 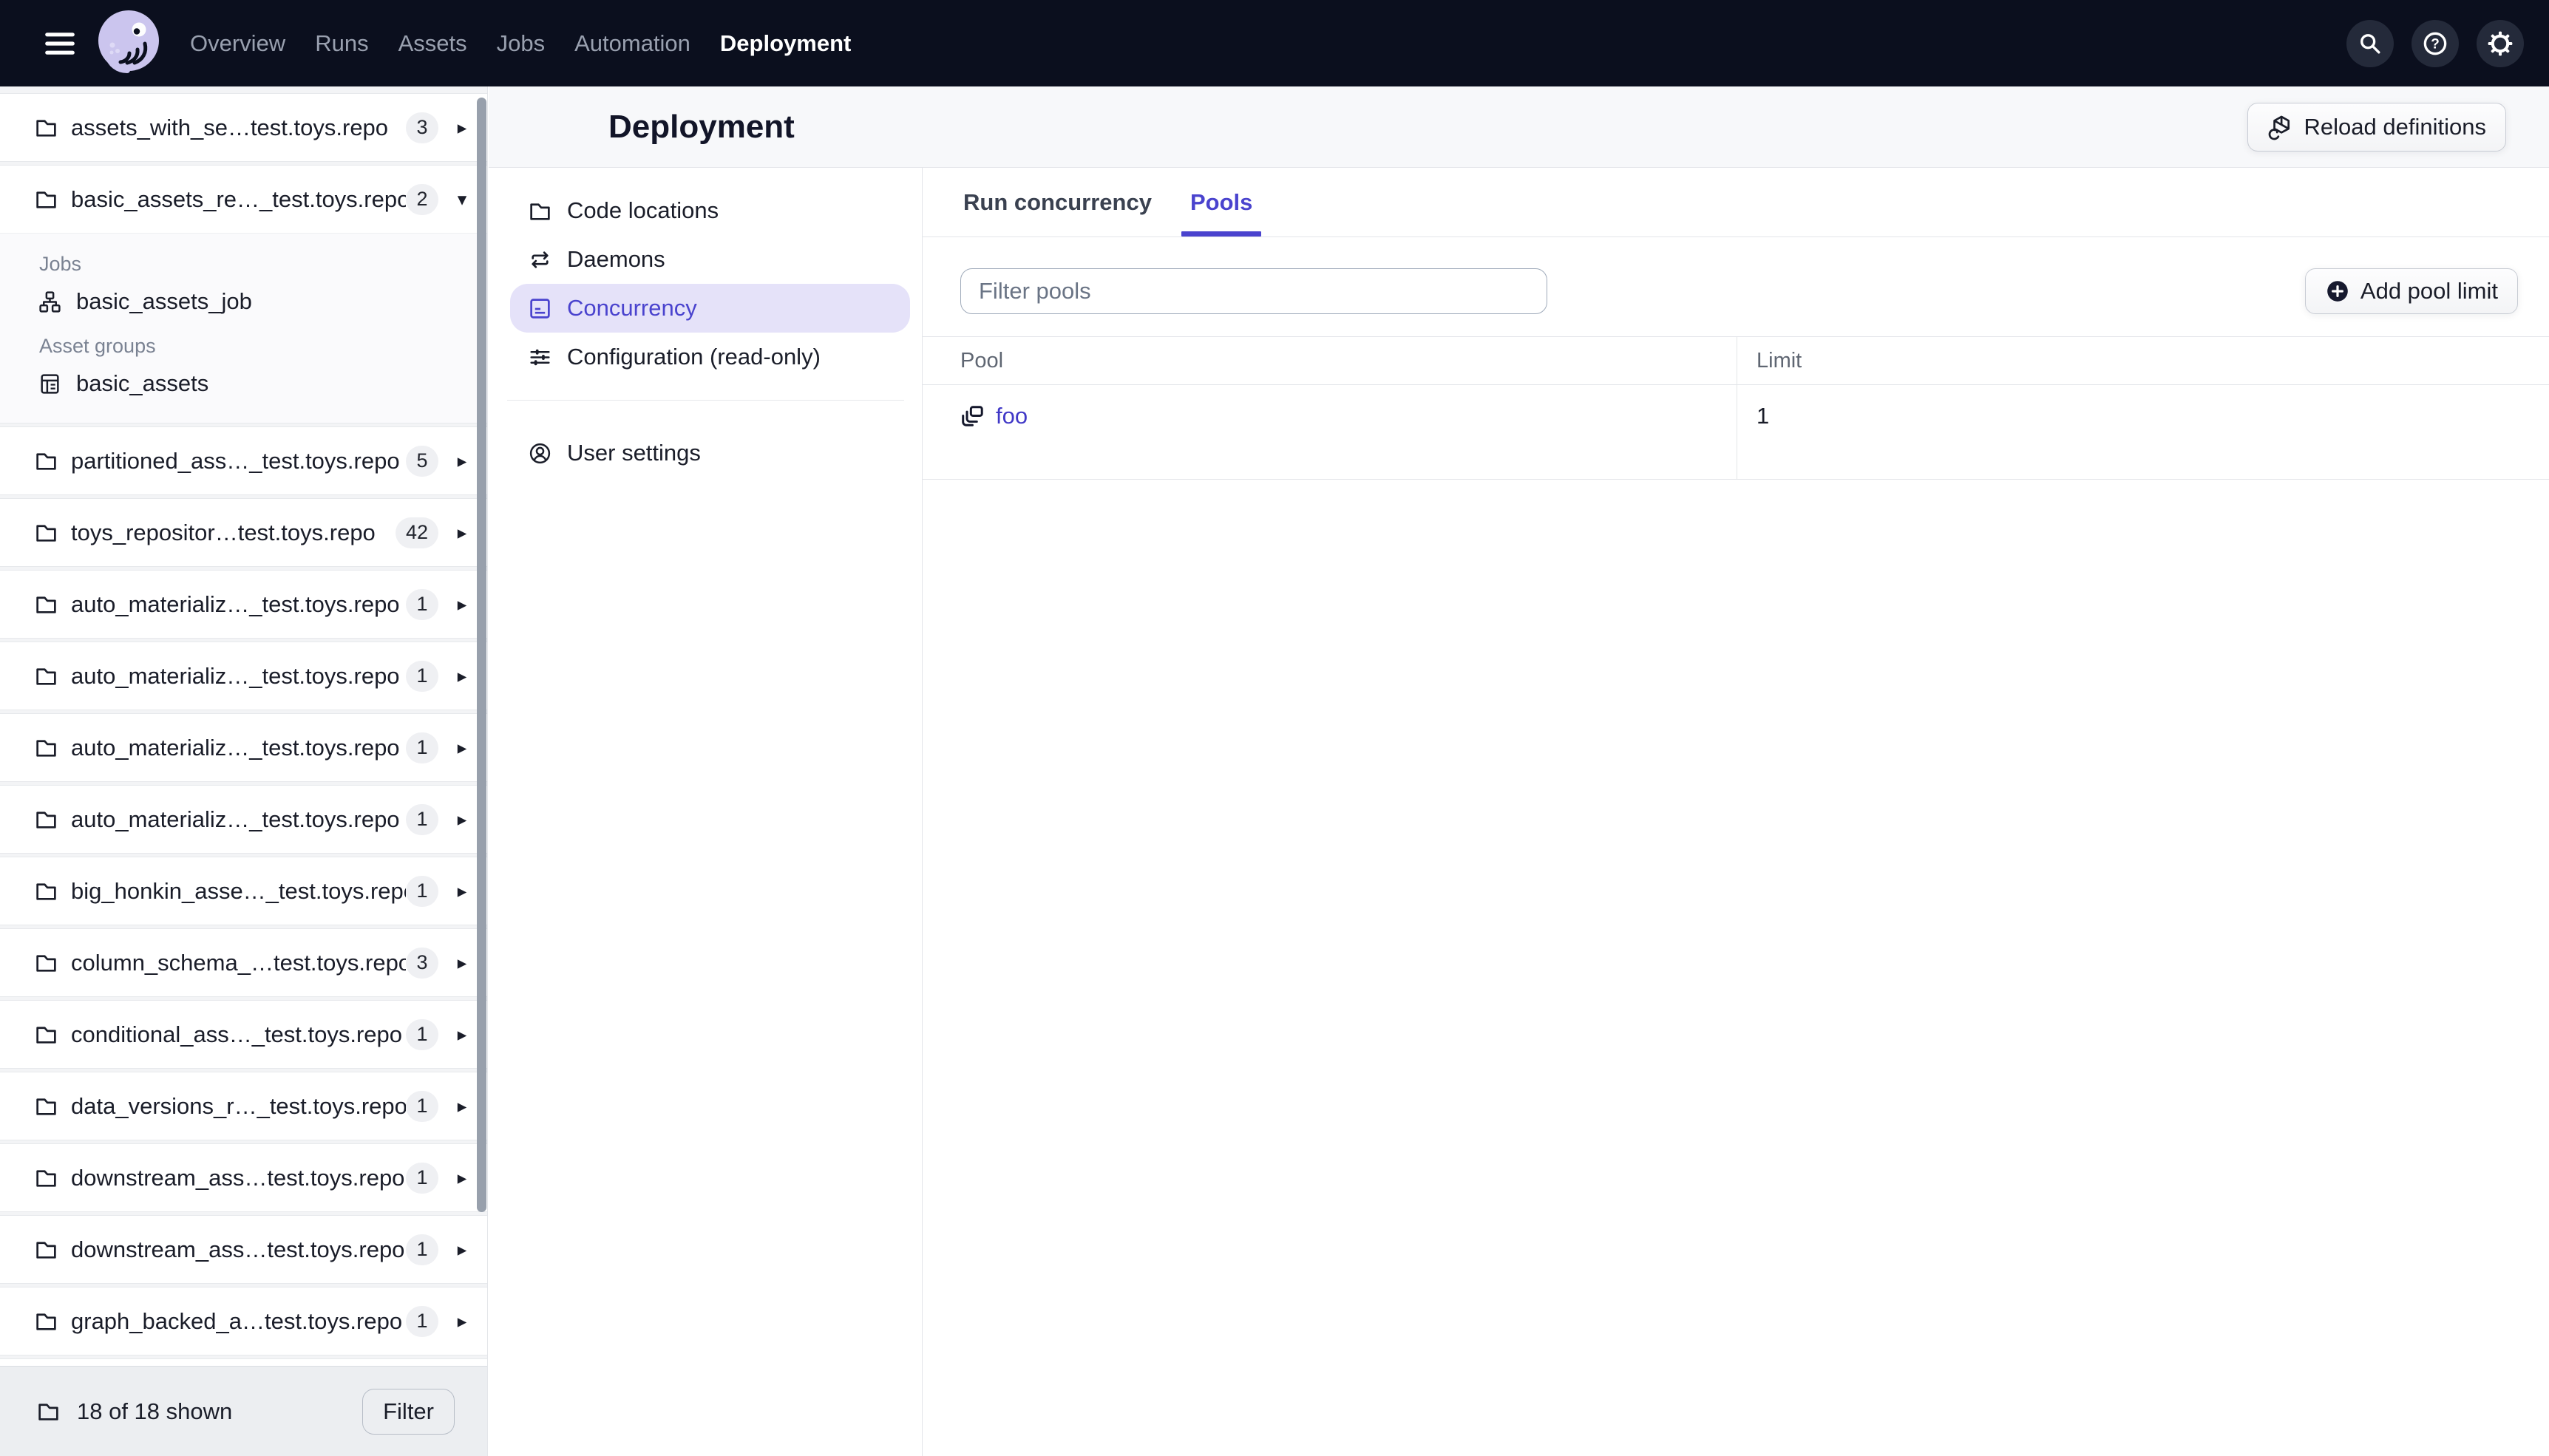 What do you see at coordinates (236, 675) in the screenshot?
I see `repo-label: auto_materializ…_test.toys.repo` at bounding box center [236, 675].